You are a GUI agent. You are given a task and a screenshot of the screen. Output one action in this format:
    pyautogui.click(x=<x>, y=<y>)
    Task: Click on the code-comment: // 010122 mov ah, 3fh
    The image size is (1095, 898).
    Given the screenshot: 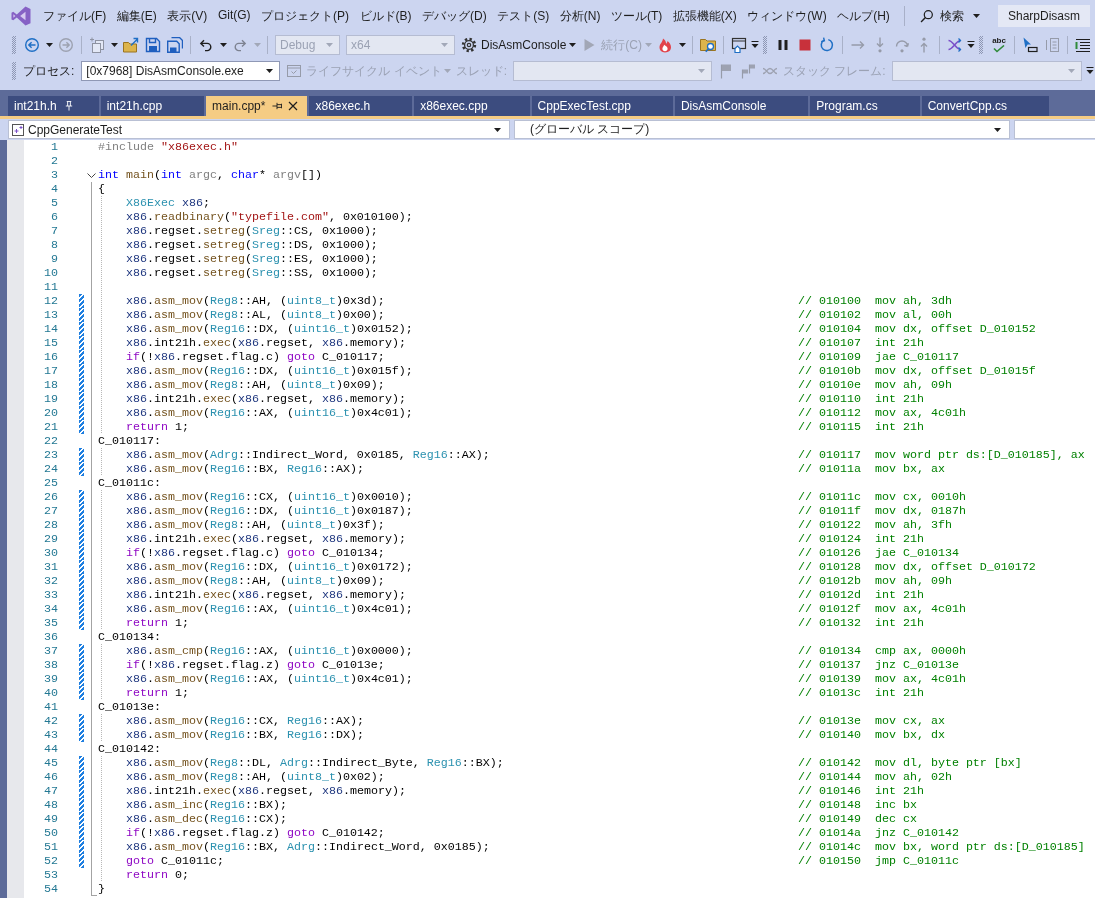 What is the action you would take?
    pyautogui.click(x=875, y=525)
    